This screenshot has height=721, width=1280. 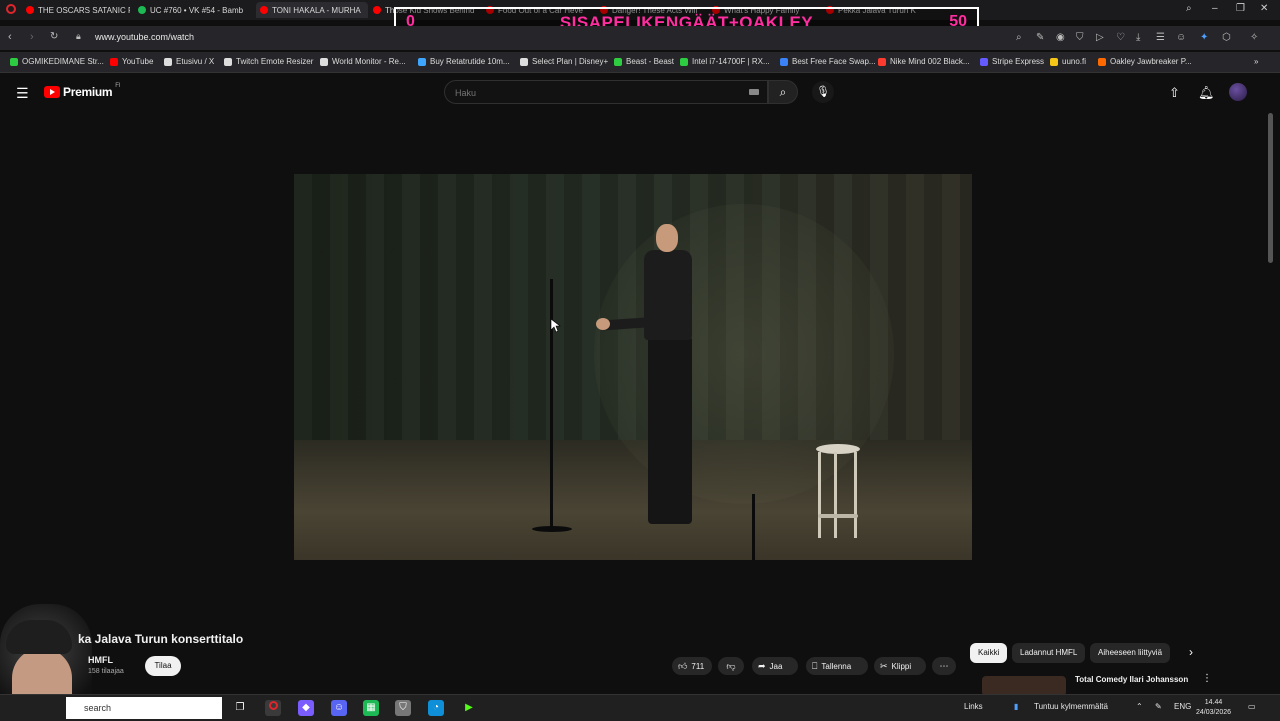 What do you see at coordinates (838, 516) in the screenshot?
I see `stool-ring` at bounding box center [838, 516].